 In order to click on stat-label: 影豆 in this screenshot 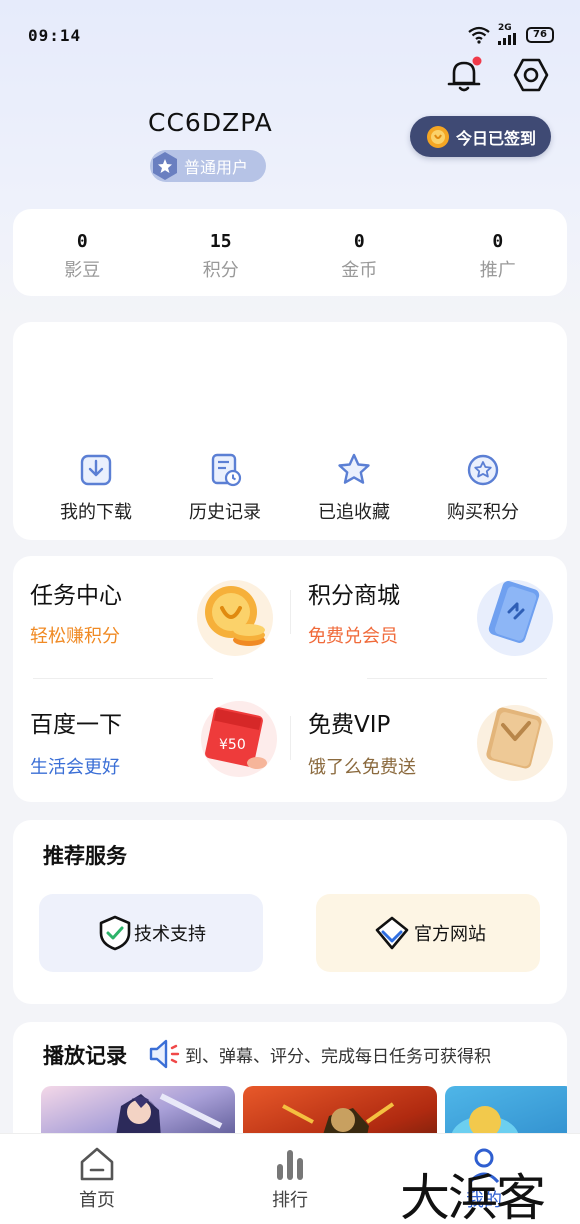, I will do `click(82, 270)`.